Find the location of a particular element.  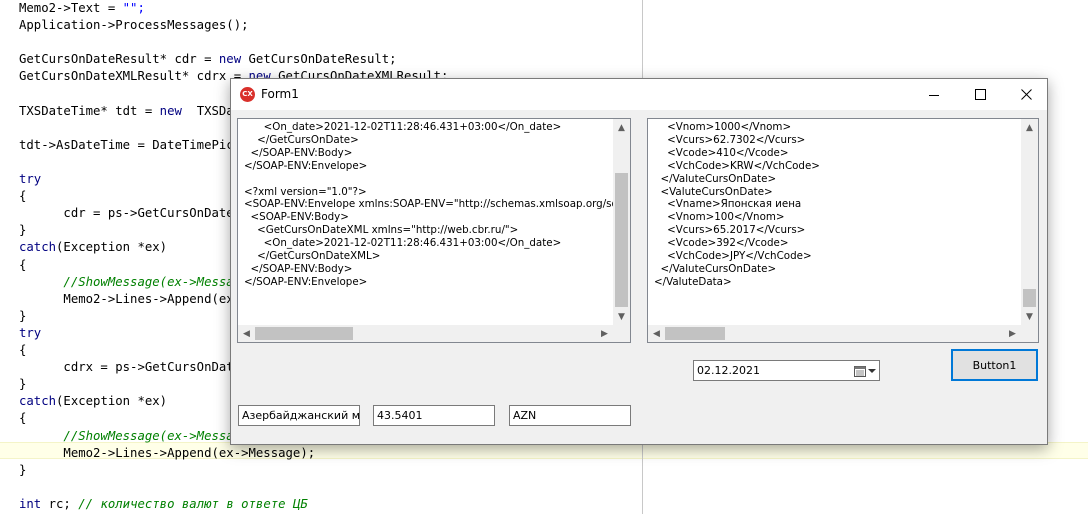

memo-line: <?xml version="1.0"?> is located at coordinates (305, 191).